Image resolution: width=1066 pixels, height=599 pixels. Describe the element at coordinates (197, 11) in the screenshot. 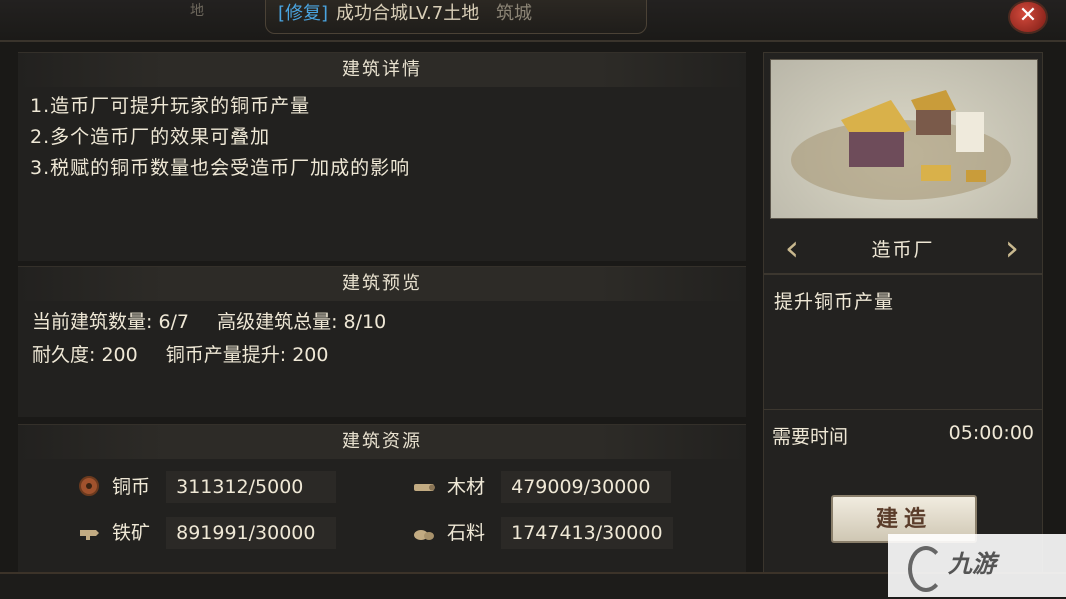

I see `header-fragment: 地` at that location.